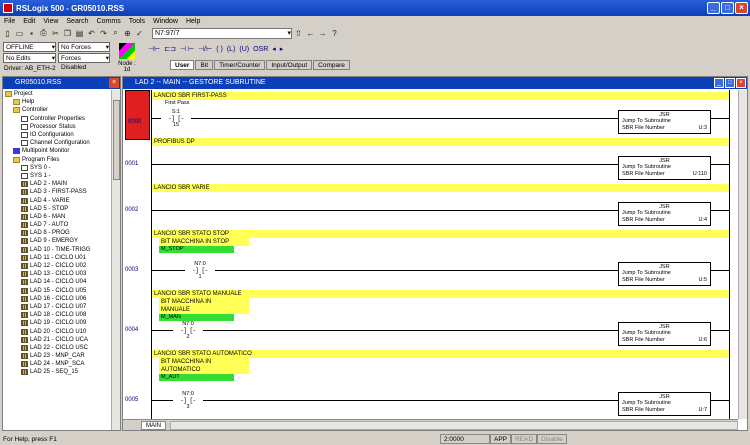  Describe the element at coordinates (289, 33) in the screenshot. I see `chevron-down-icon: ▾` at that location.